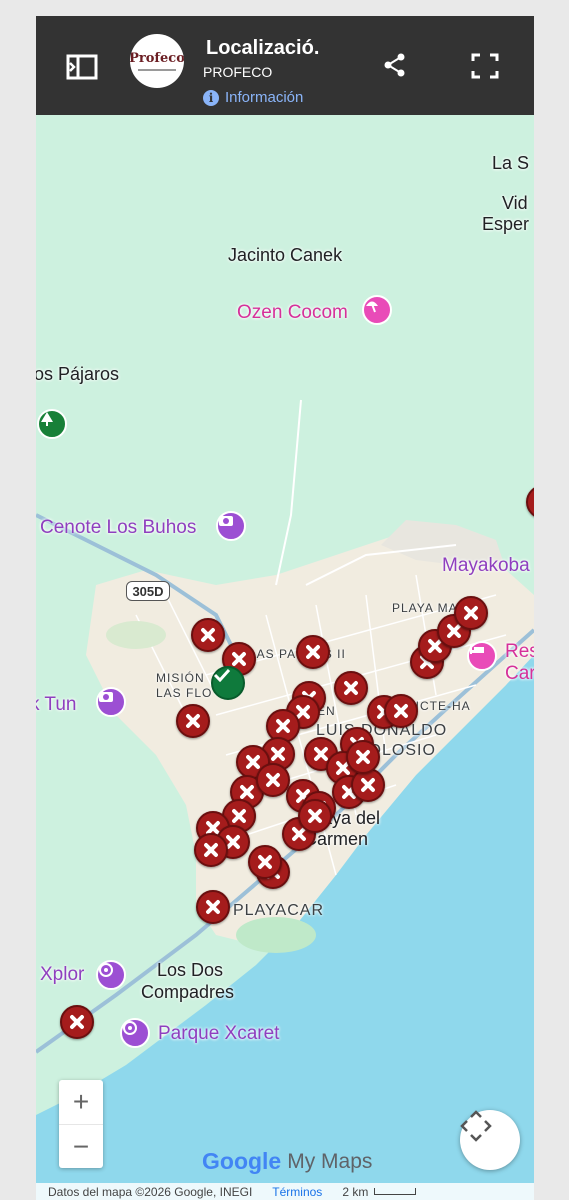 Image resolution: width=569 pixels, height=1200 pixels. I want to click on theme-park-icon, so click(111, 975).